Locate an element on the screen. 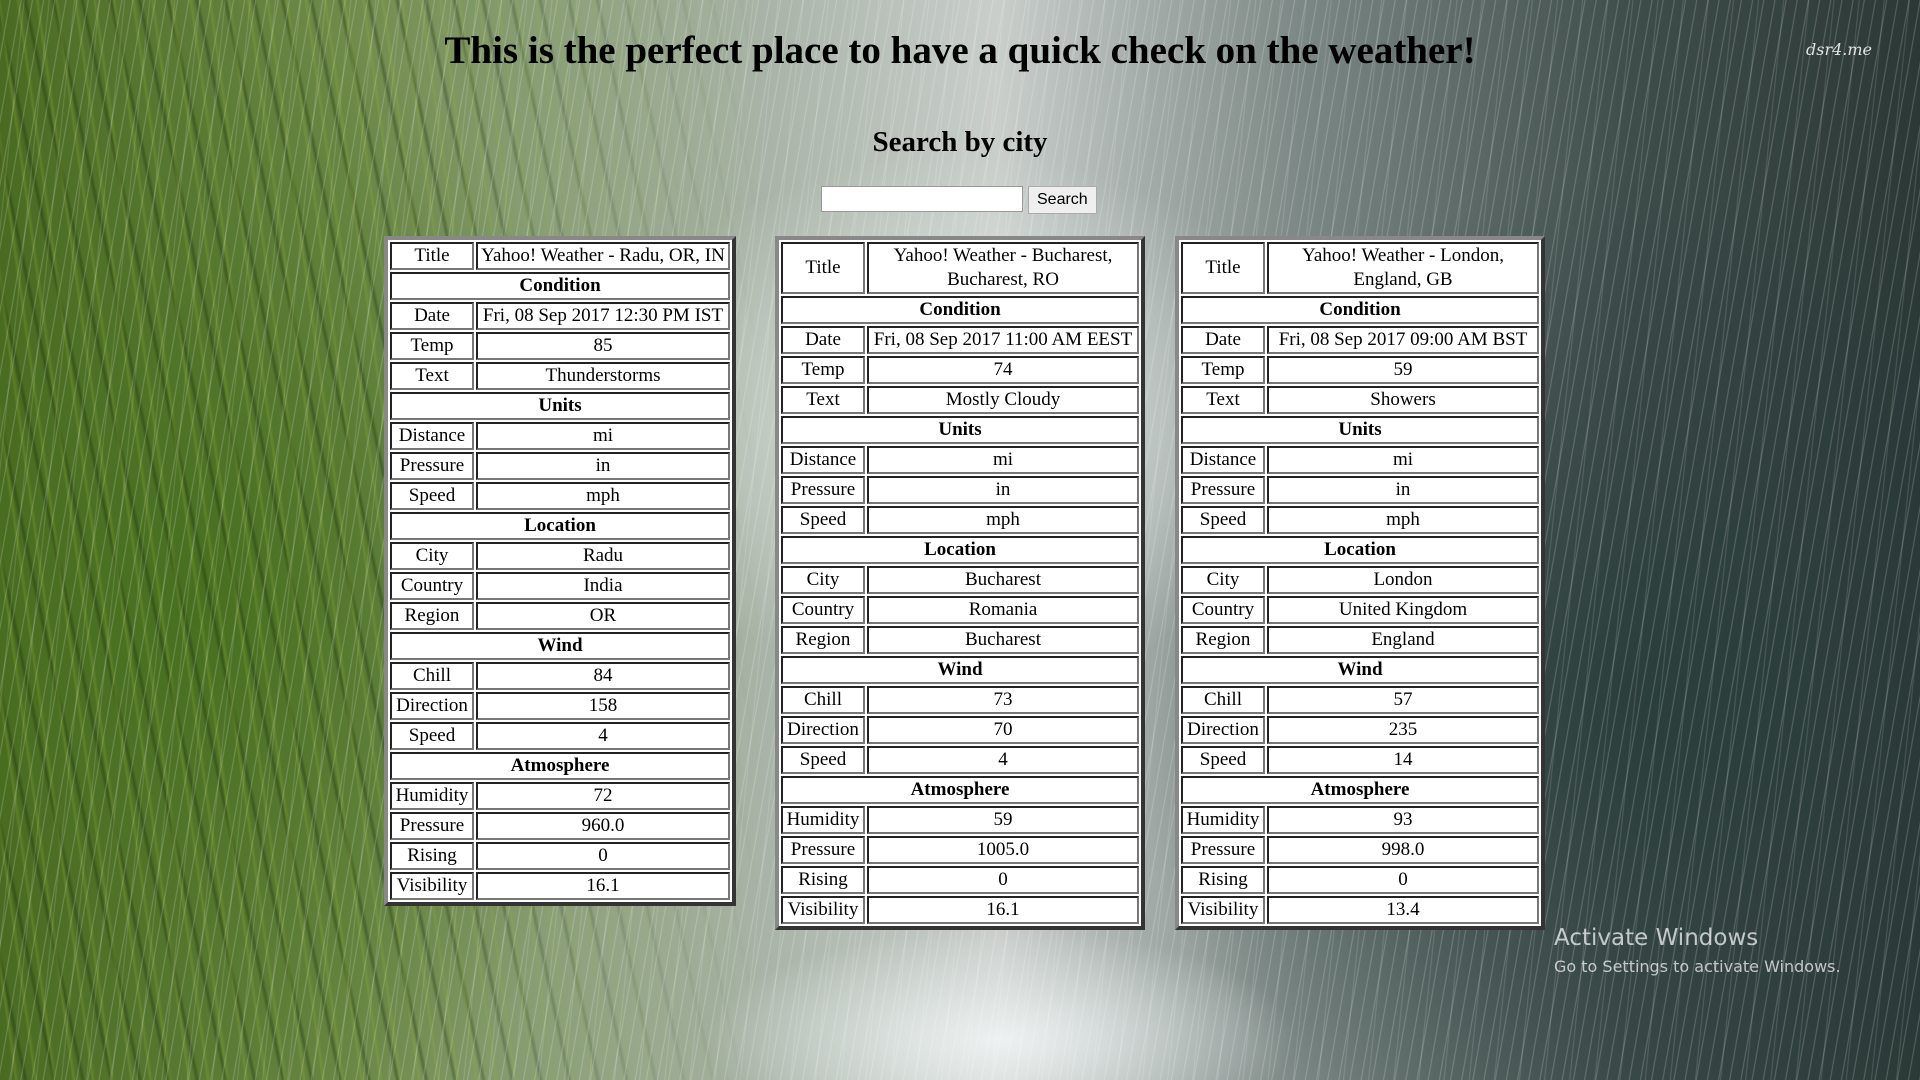 The image size is (1920, 1080). temp-label: Temp is located at coordinates (823, 370).